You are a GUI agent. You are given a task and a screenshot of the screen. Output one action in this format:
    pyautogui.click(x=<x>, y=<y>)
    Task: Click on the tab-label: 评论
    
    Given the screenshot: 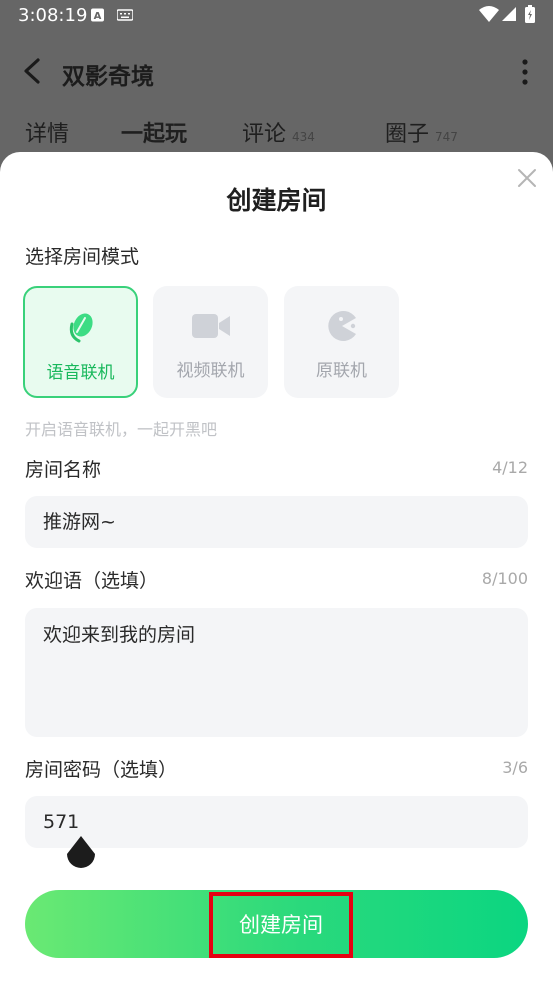 What is the action you would take?
    pyautogui.click(x=264, y=134)
    